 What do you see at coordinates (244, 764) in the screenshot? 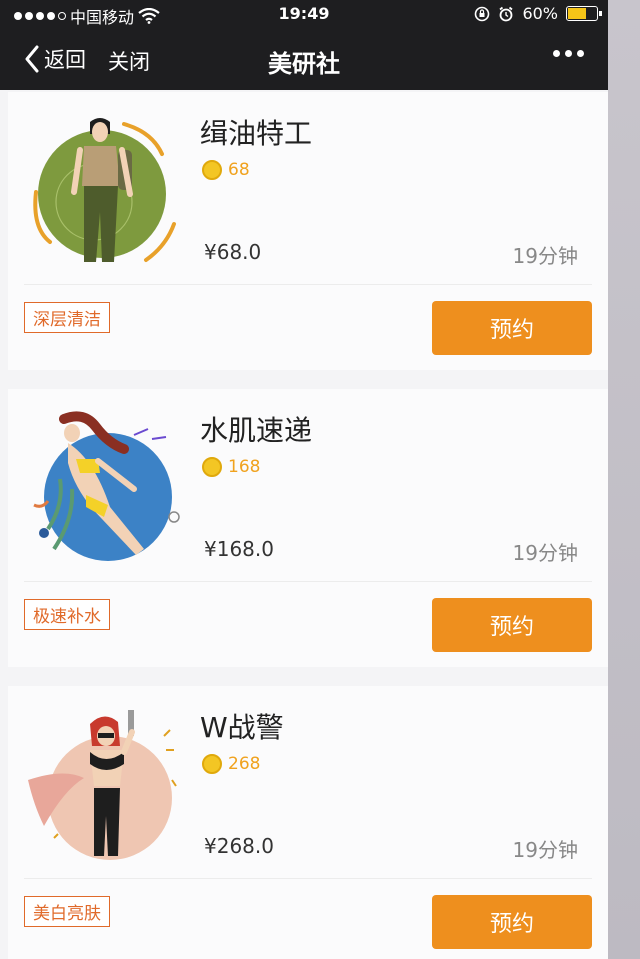
I see `points-value: 268` at bounding box center [244, 764].